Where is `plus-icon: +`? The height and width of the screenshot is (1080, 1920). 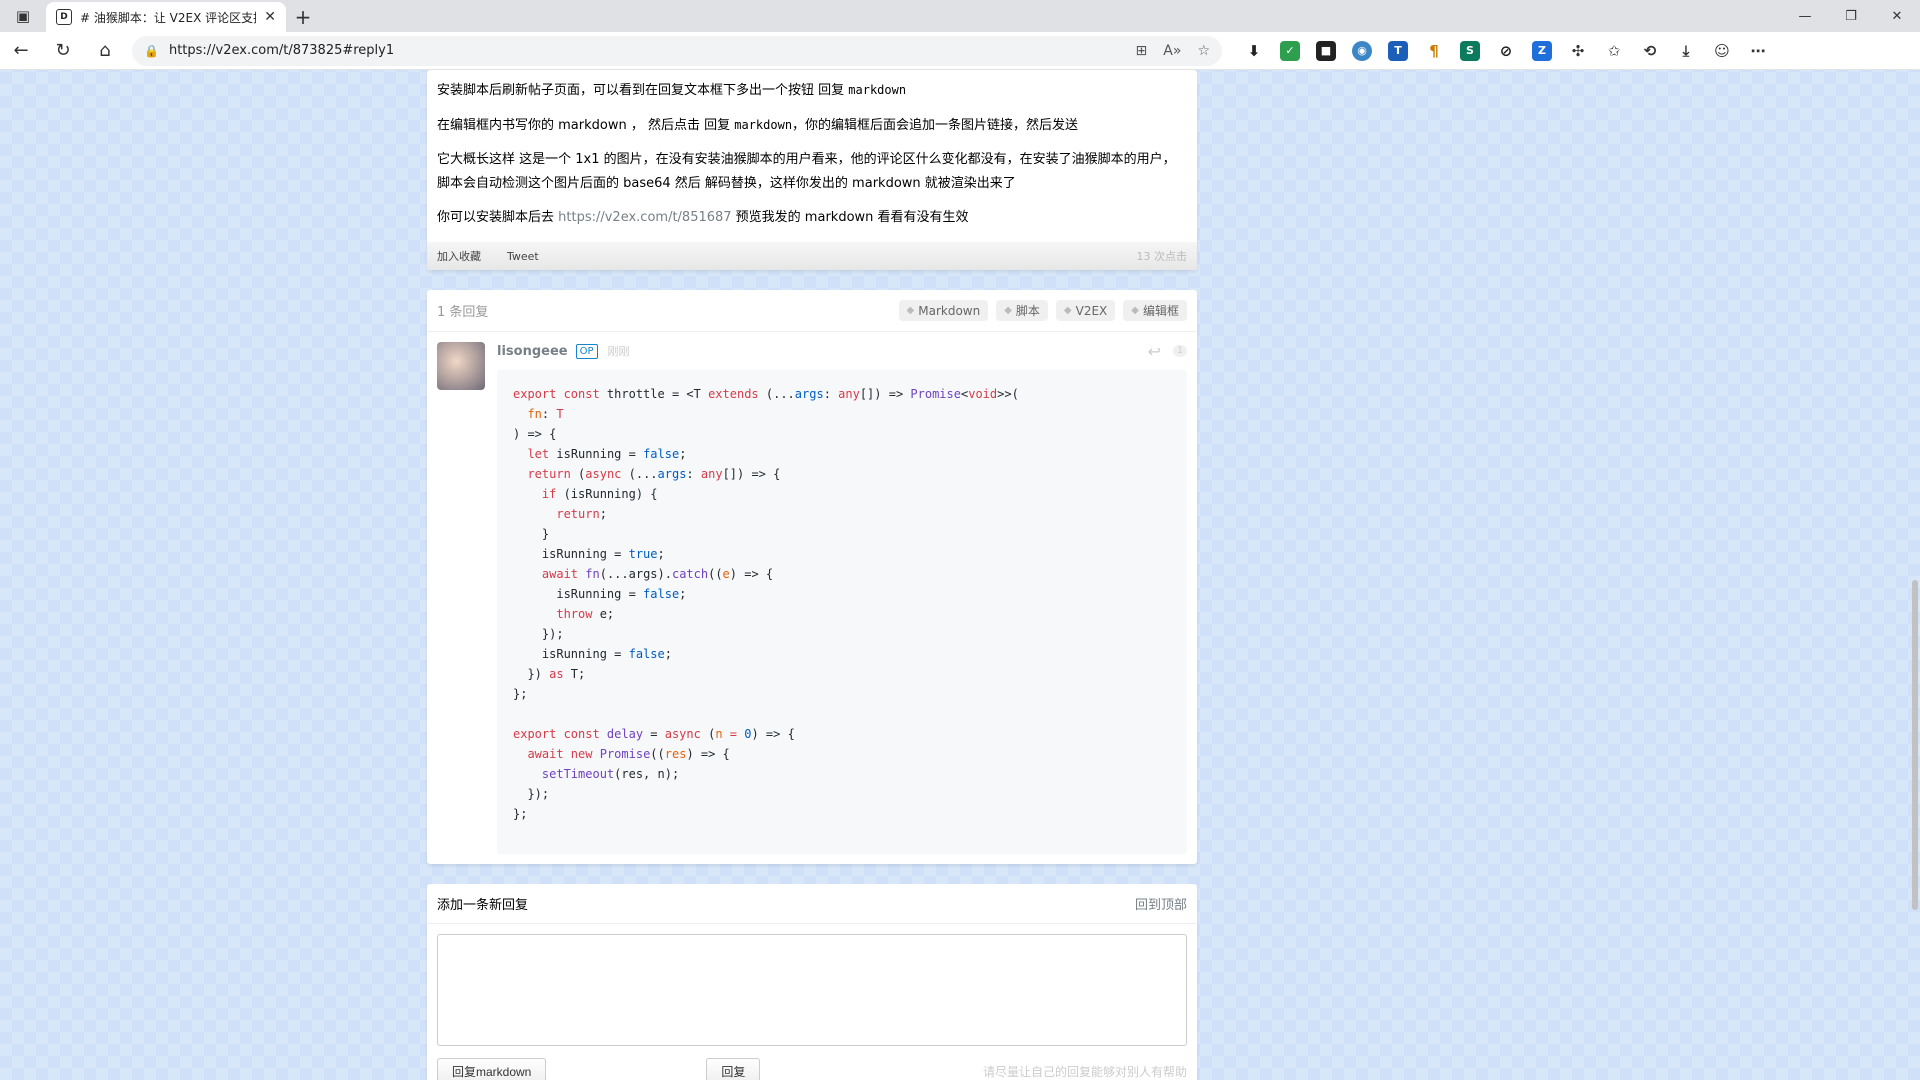
plus-icon: + is located at coordinates (303, 17).